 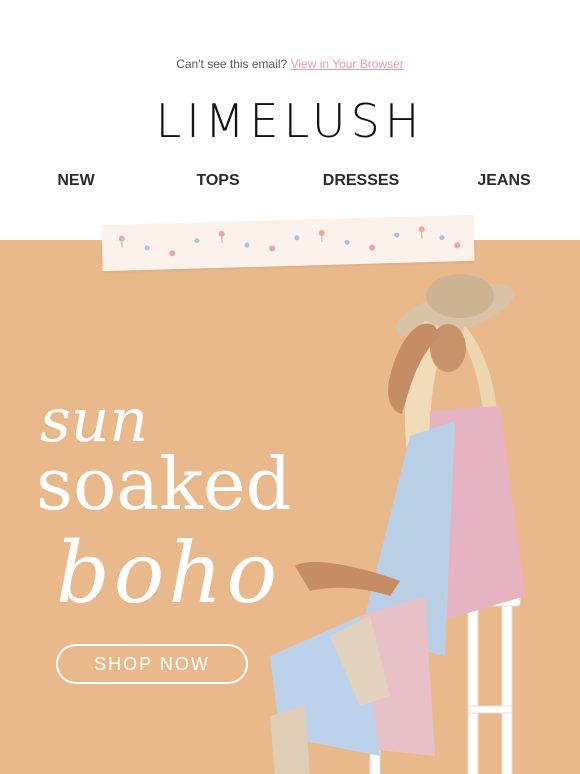 What do you see at coordinates (232, 64) in the screenshot?
I see `preheader-text: Can't see this email?` at bounding box center [232, 64].